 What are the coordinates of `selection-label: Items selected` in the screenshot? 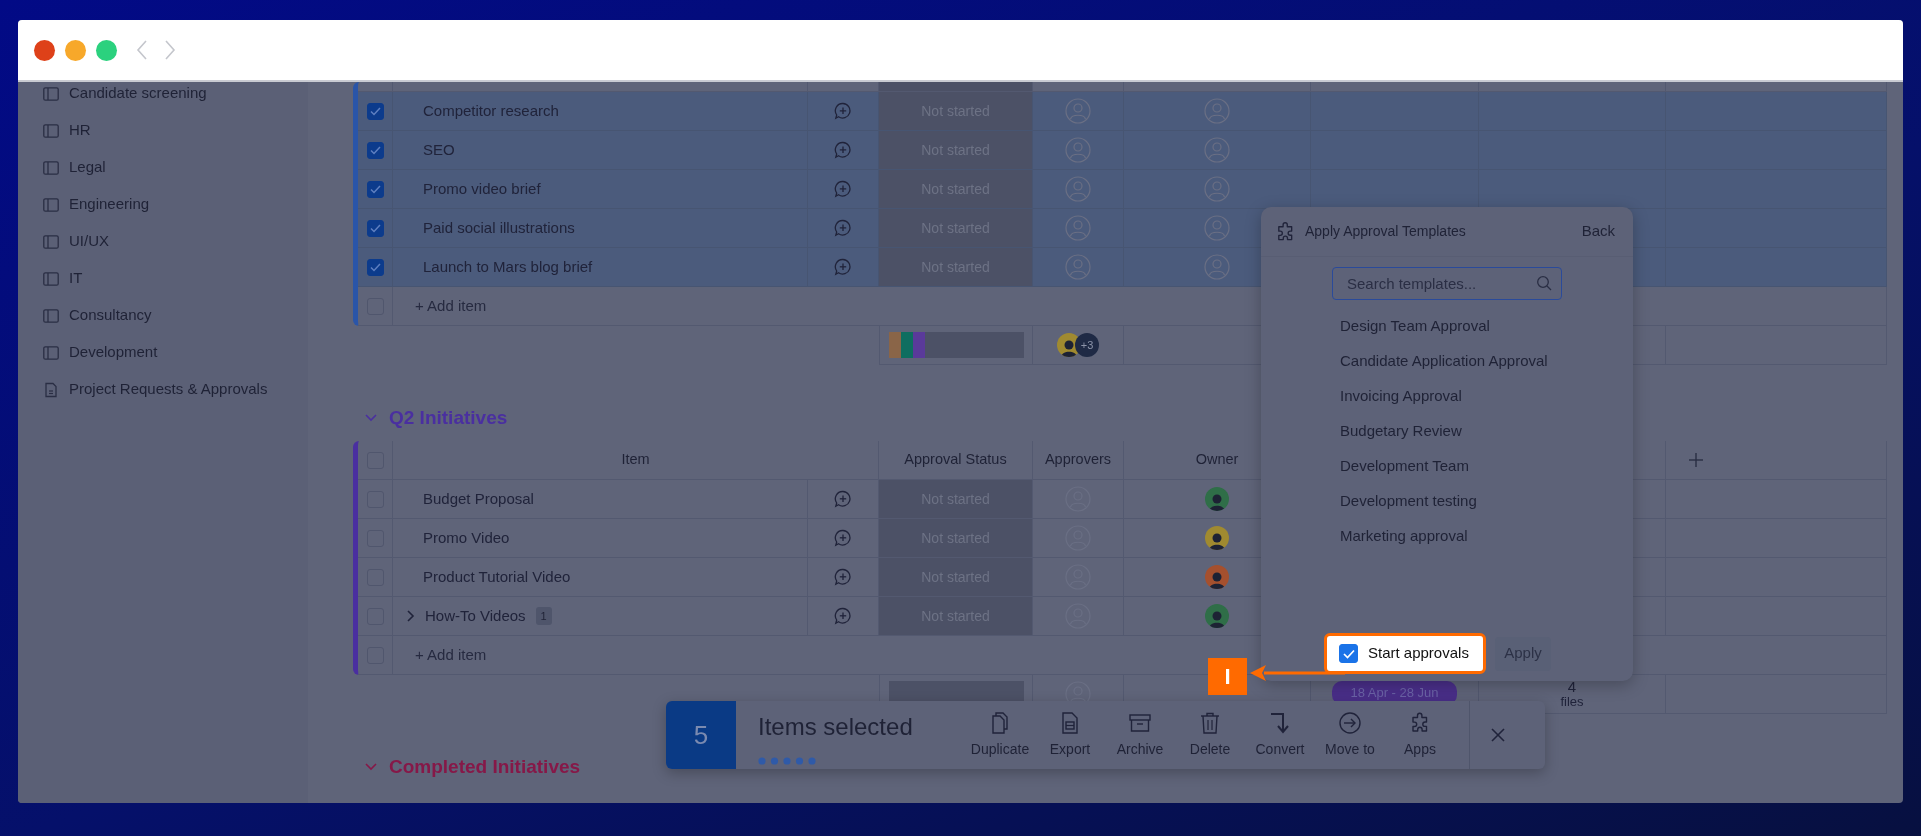 It's located at (836, 727).